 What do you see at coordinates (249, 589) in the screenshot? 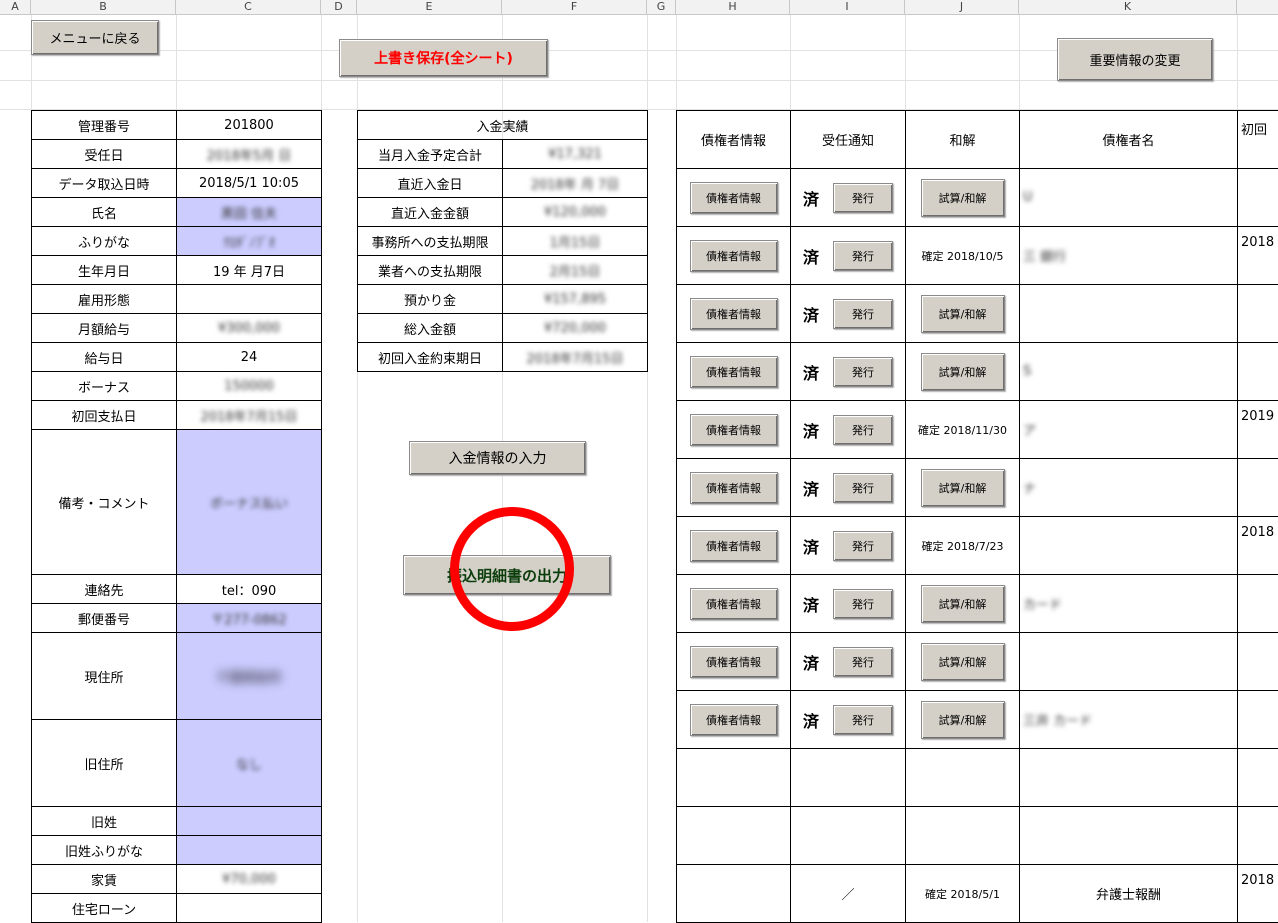
I see `value-contact: tel：090` at bounding box center [249, 589].